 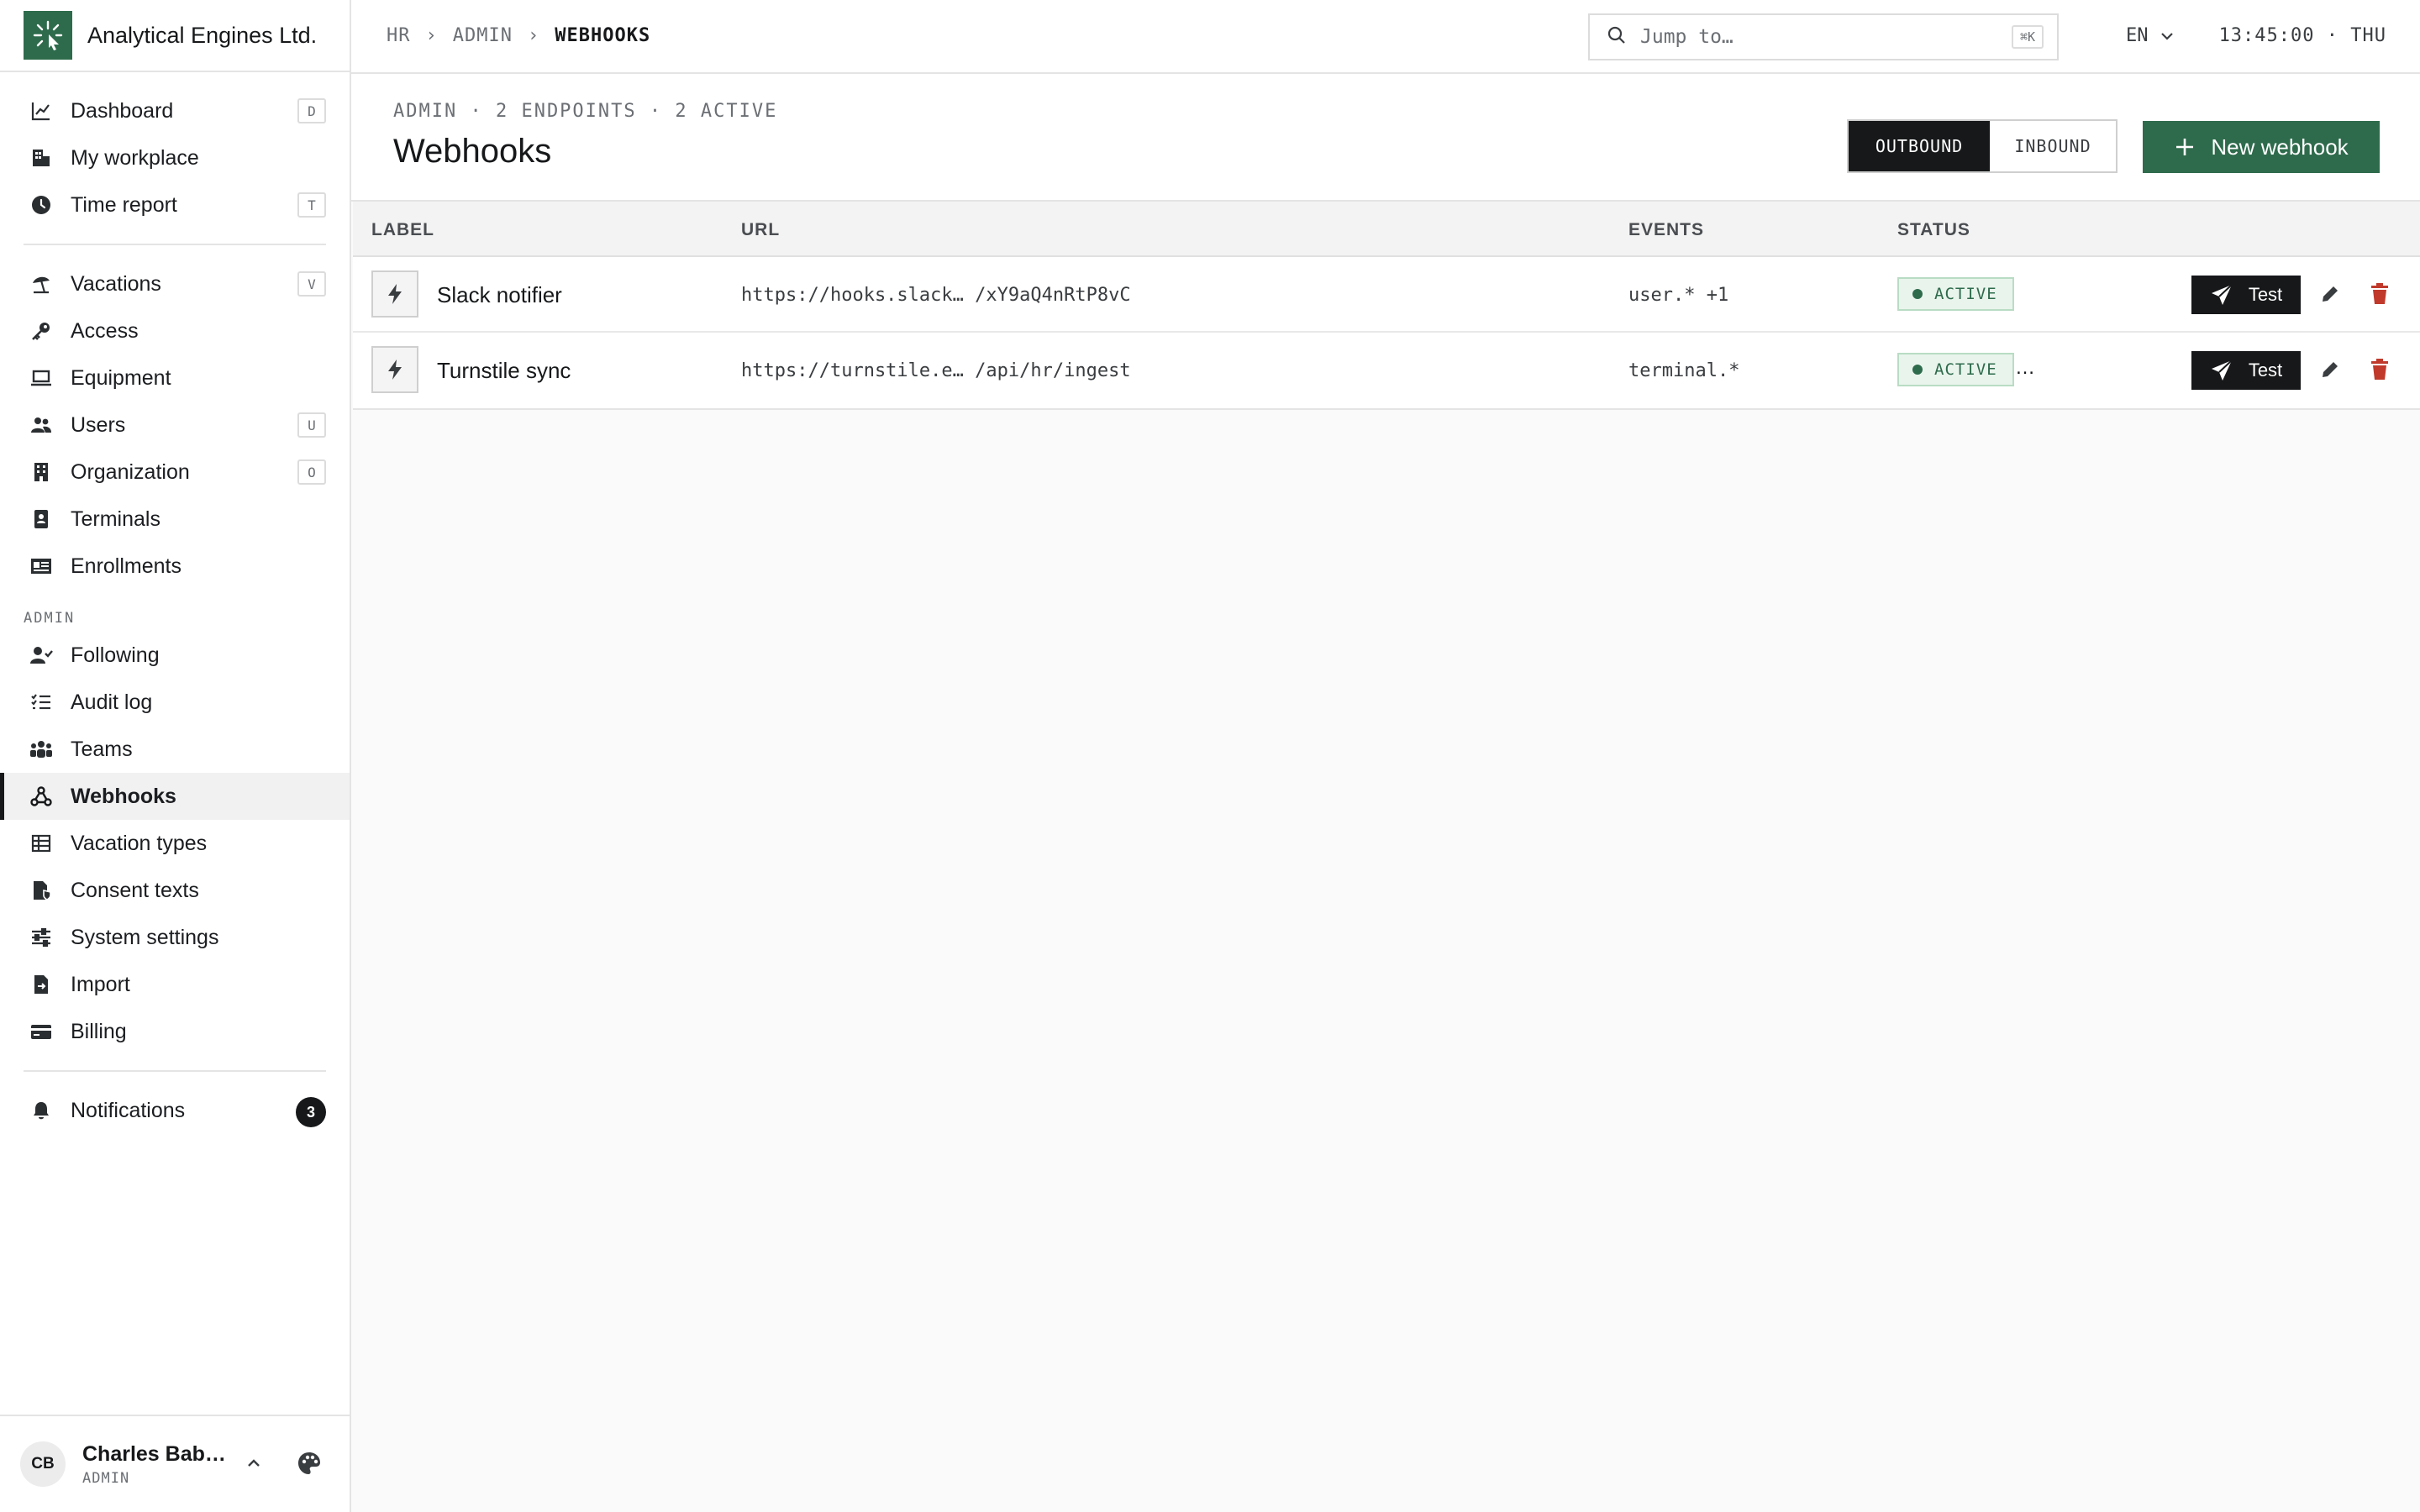 What do you see at coordinates (309, 1465) in the screenshot?
I see `palette-icon` at bounding box center [309, 1465].